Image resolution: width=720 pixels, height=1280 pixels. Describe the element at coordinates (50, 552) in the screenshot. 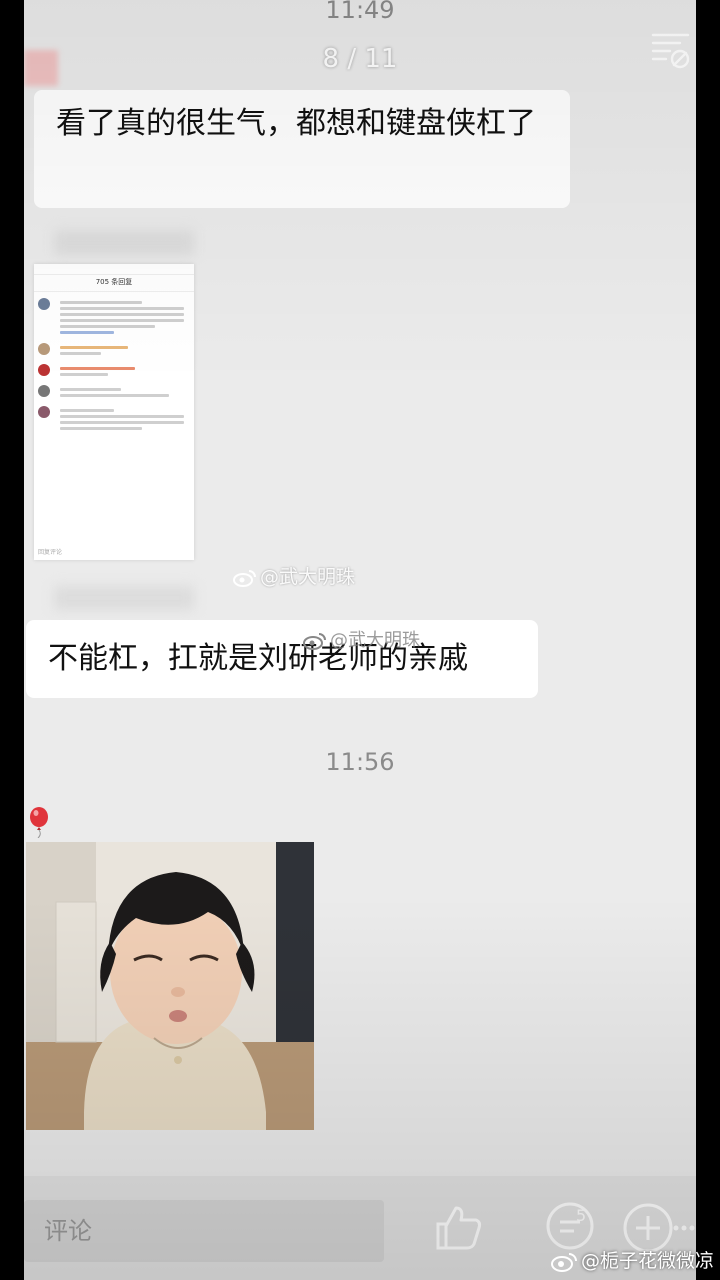

I see `shot-footer: 回复评论` at that location.